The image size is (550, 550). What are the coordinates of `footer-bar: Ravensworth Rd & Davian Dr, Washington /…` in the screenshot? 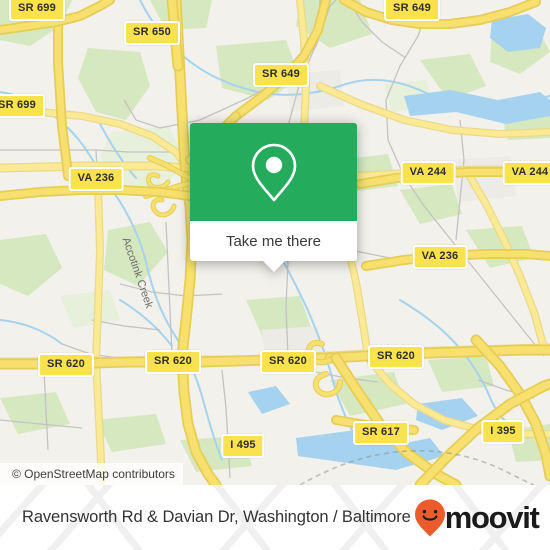 It's located at (275, 517).